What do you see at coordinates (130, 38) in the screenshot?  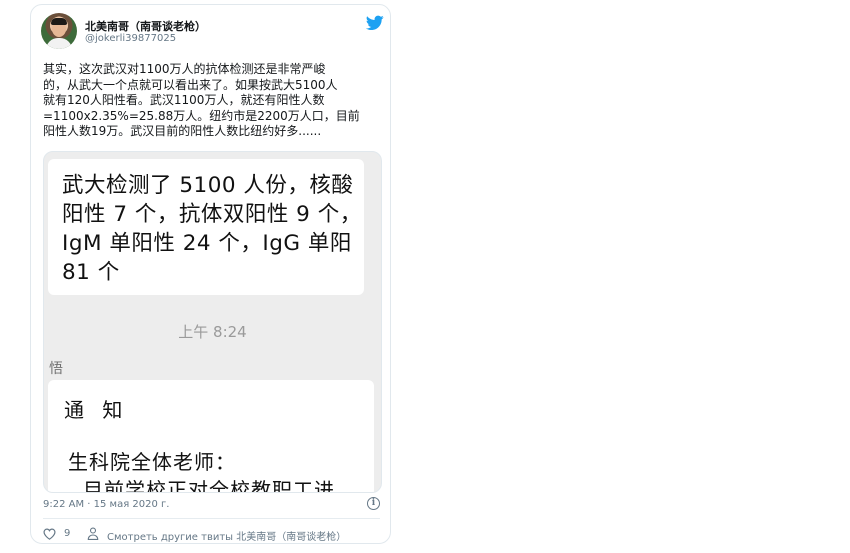 I see `author-handle: @jokerli39877025` at bounding box center [130, 38].